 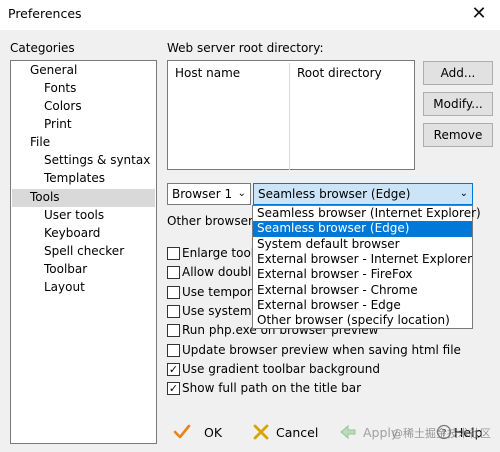 What do you see at coordinates (212, 221) in the screenshot?
I see `other-browser-label: Other browser:` at bounding box center [212, 221].